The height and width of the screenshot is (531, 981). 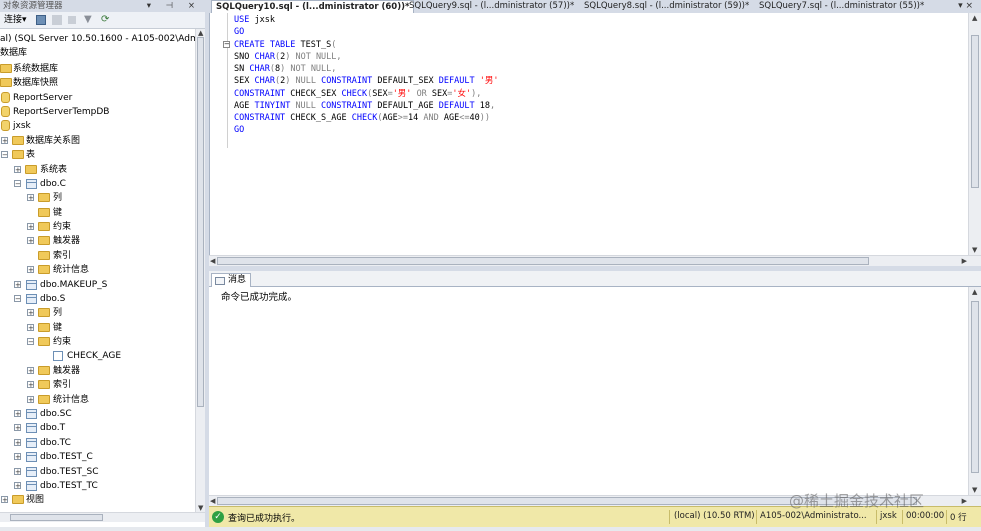 What do you see at coordinates (88, 22) in the screenshot?
I see `filter-icon: ▼` at bounding box center [88, 22].